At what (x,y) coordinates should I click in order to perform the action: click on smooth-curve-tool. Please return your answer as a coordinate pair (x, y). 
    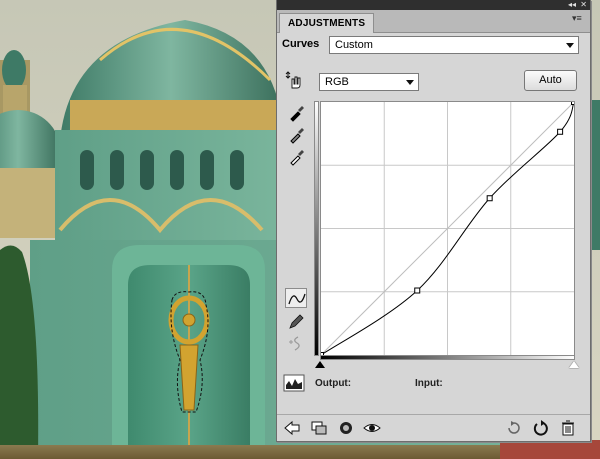
    Looking at the image, I should click on (296, 343).